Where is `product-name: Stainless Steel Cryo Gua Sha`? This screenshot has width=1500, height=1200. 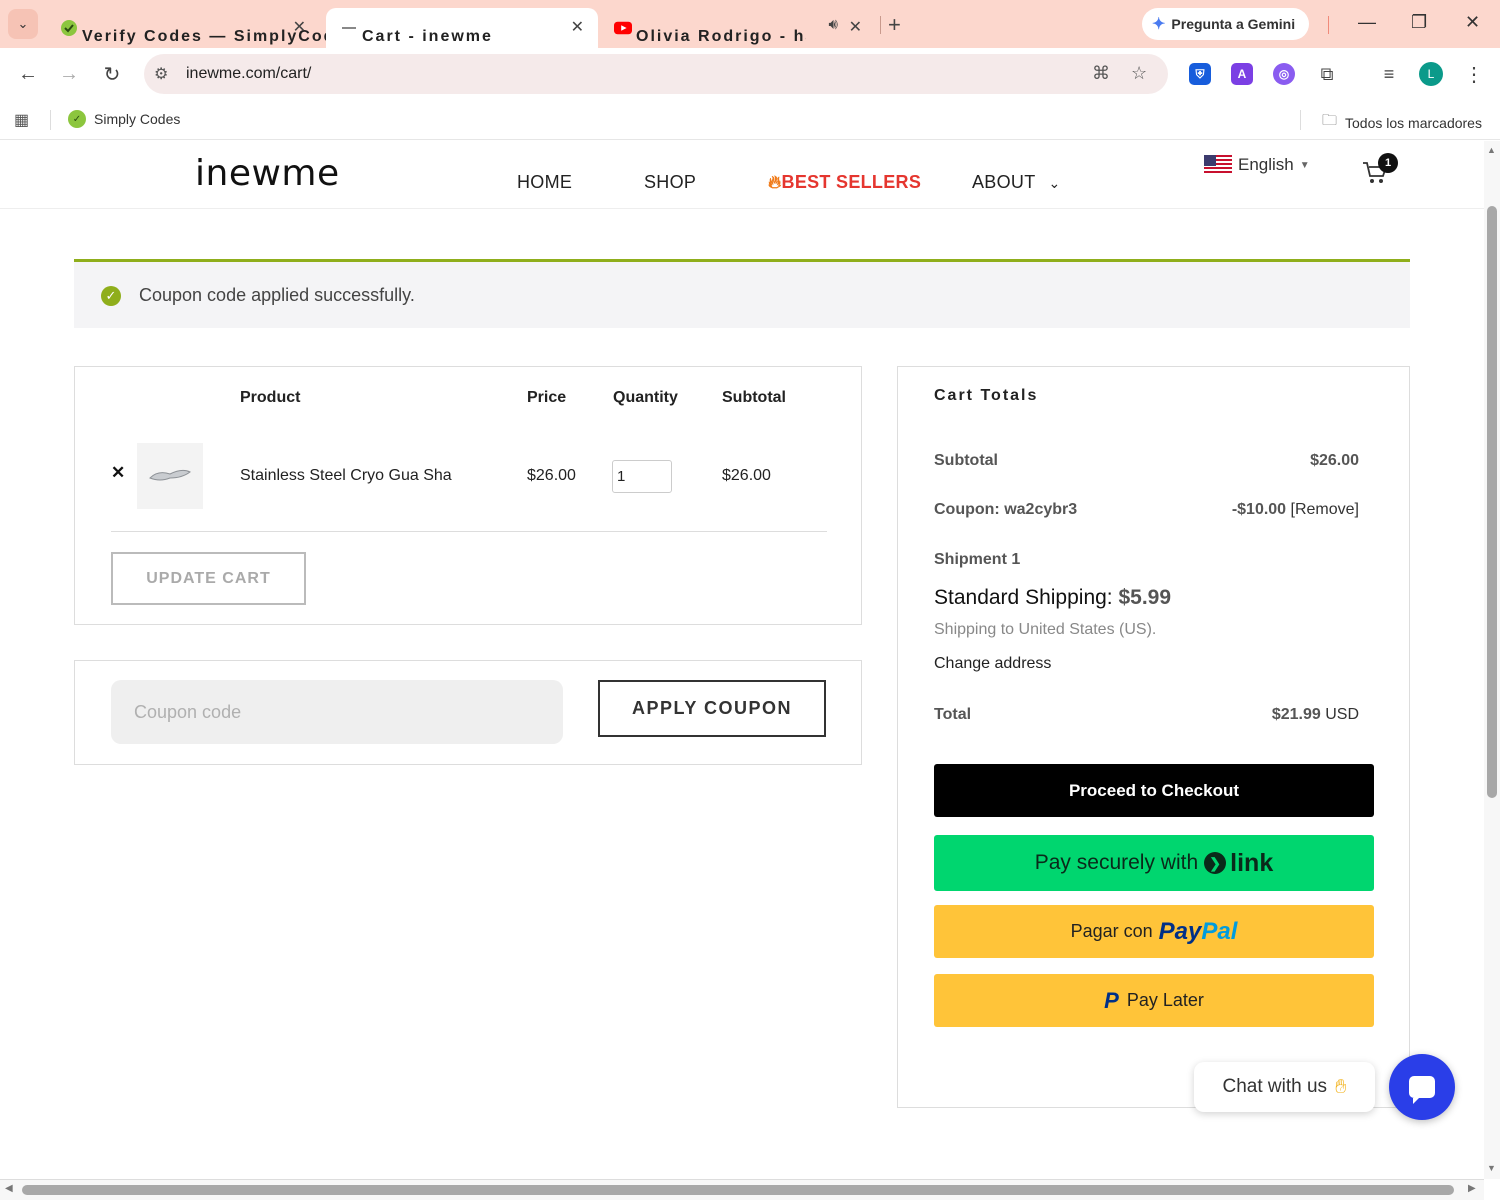
product-name: Stainless Steel Cryo Gua Sha is located at coordinates (346, 476).